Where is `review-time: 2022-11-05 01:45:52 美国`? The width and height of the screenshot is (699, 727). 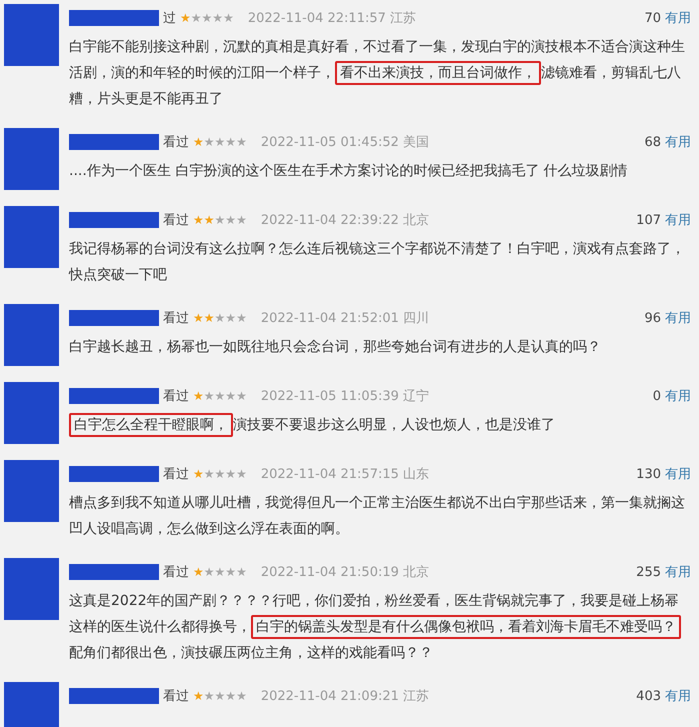
review-time: 2022-11-05 01:45:52 美国 is located at coordinates (345, 142).